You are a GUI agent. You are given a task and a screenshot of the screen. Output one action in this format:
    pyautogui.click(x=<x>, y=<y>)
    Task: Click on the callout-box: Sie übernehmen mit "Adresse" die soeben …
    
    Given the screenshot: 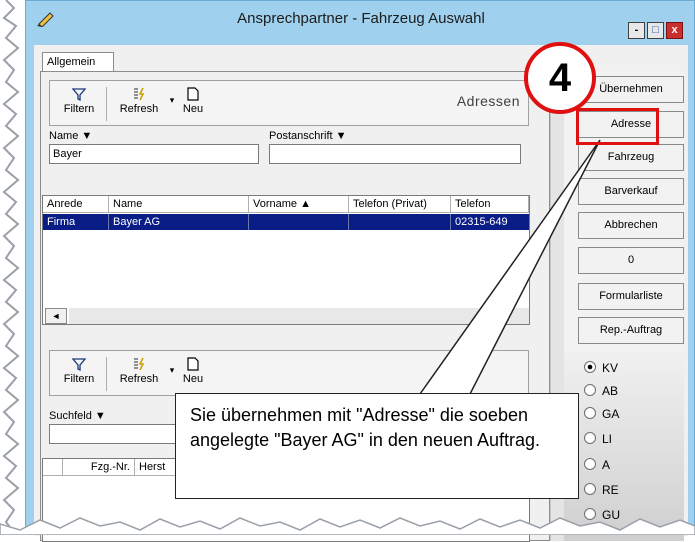 What is the action you would take?
    pyautogui.click(x=377, y=446)
    